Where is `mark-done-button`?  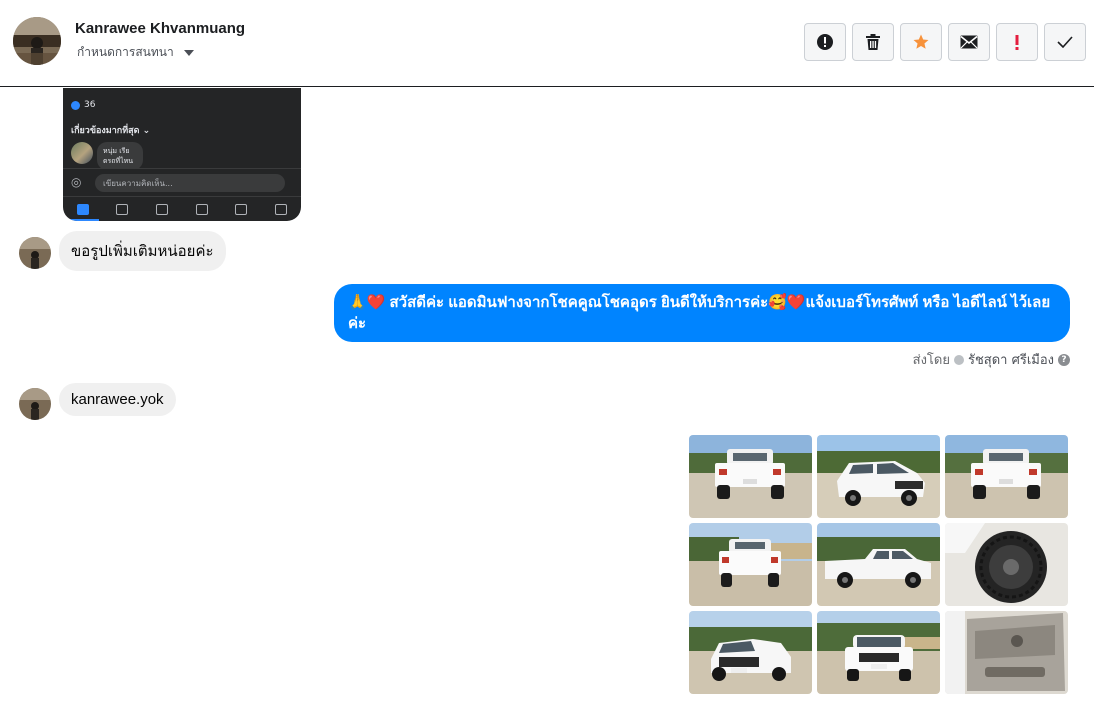
mark-done-button is located at coordinates (1065, 42).